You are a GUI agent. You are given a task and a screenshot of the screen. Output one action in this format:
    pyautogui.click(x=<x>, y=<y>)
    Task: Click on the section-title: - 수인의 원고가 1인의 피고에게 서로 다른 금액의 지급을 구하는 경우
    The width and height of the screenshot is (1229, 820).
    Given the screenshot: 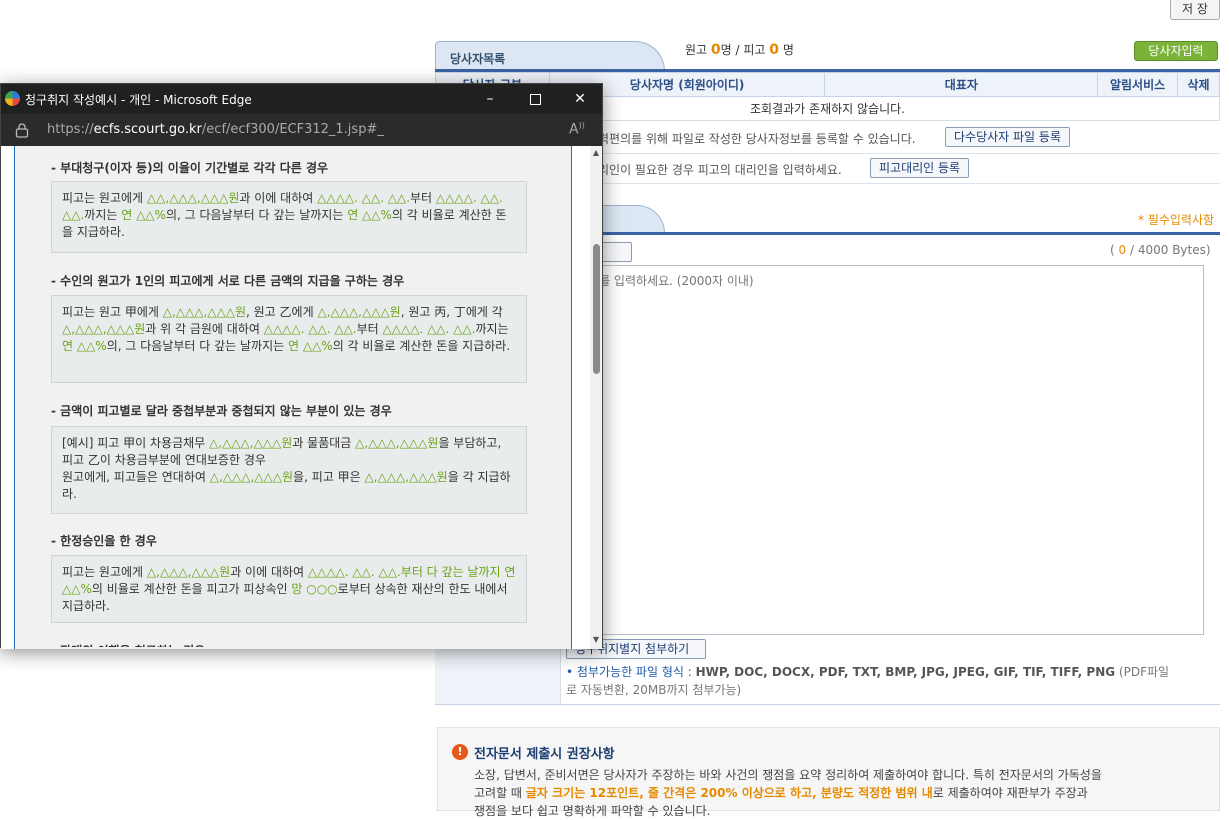 What is the action you would take?
    pyautogui.click(x=228, y=281)
    